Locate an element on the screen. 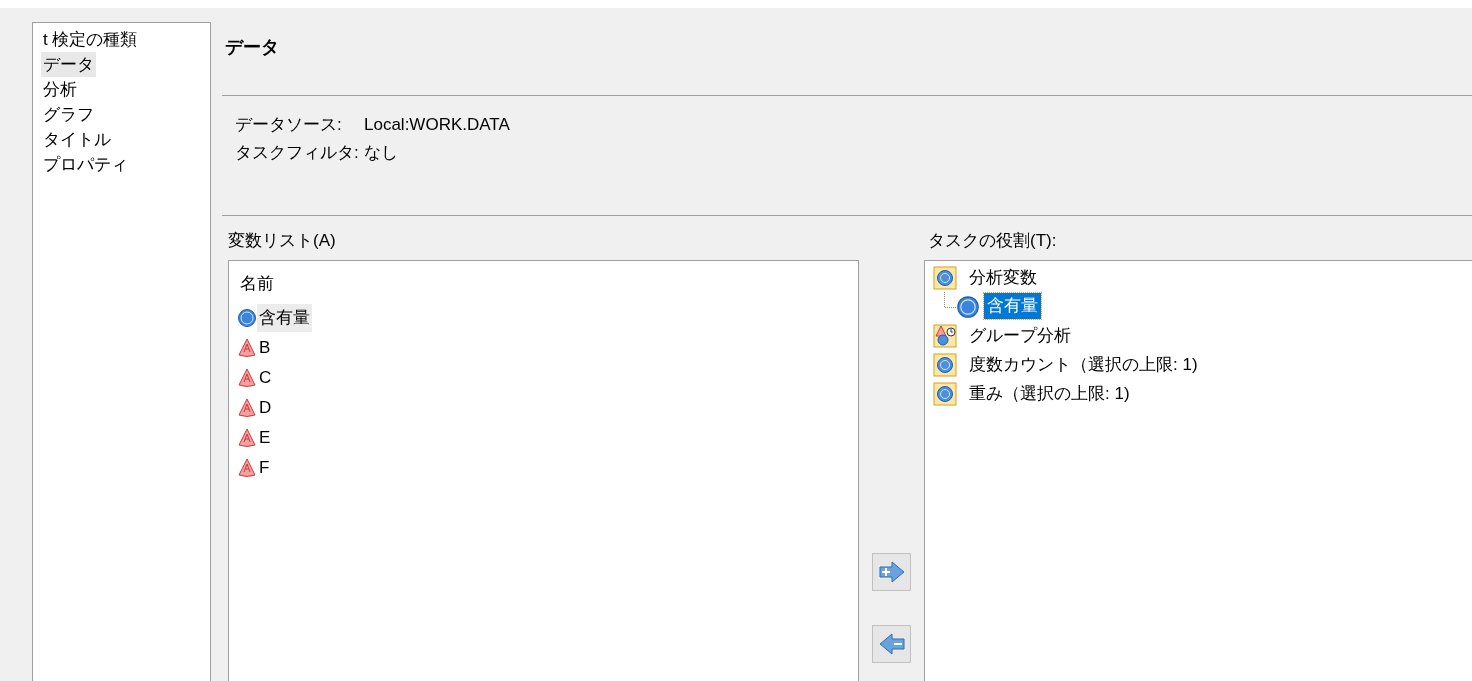  left-arrow-minus-icon is located at coordinates (891, 644).